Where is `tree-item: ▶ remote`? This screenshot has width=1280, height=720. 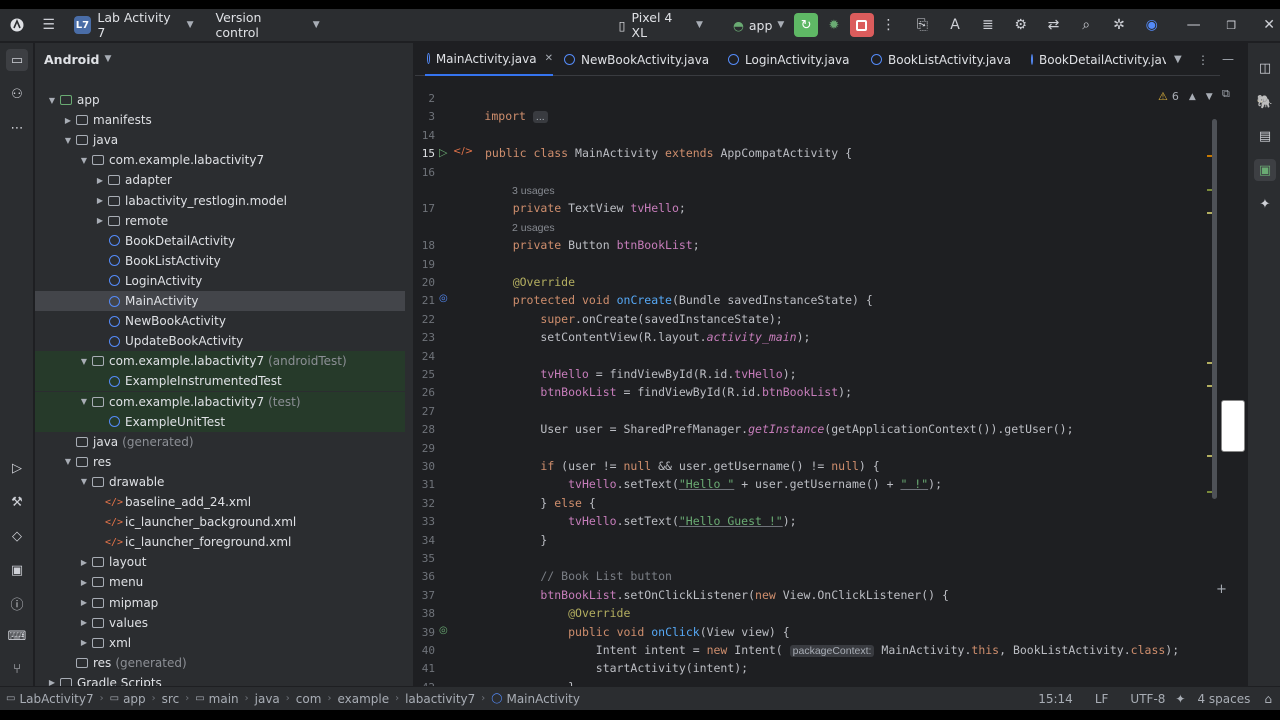 tree-item: ▶ remote is located at coordinates (220, 221).